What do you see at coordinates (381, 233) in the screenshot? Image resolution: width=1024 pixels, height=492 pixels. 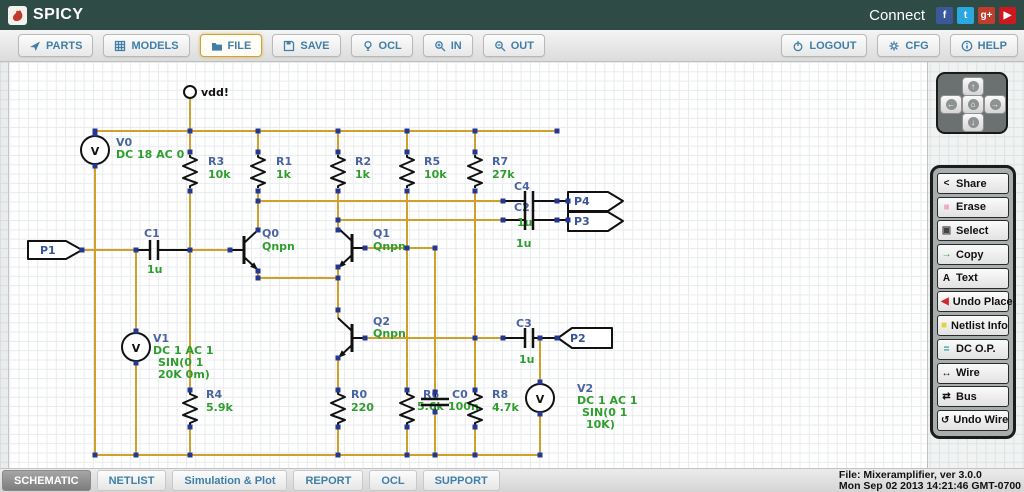 I see `component-label: Q1` at bounding box center [381, 233].